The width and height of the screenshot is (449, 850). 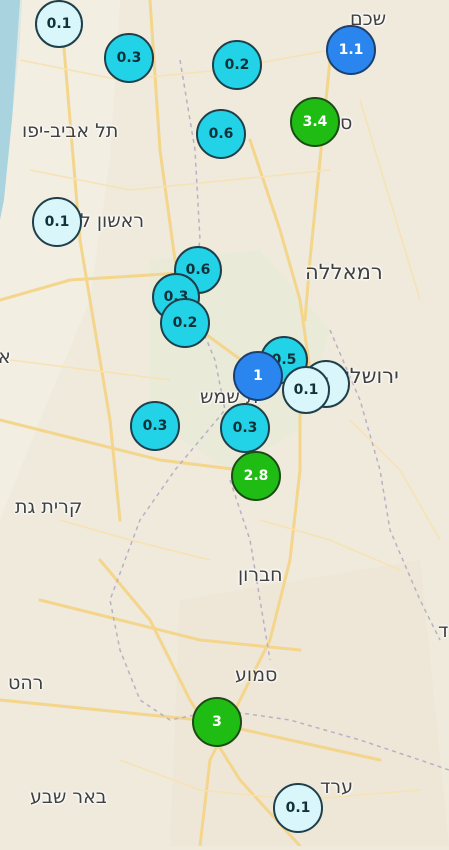 What do you see at coordinates (344, 272) in the screenshot?
I see `place-label-ramallah: רמאללה` at bounding box center [344, 272].